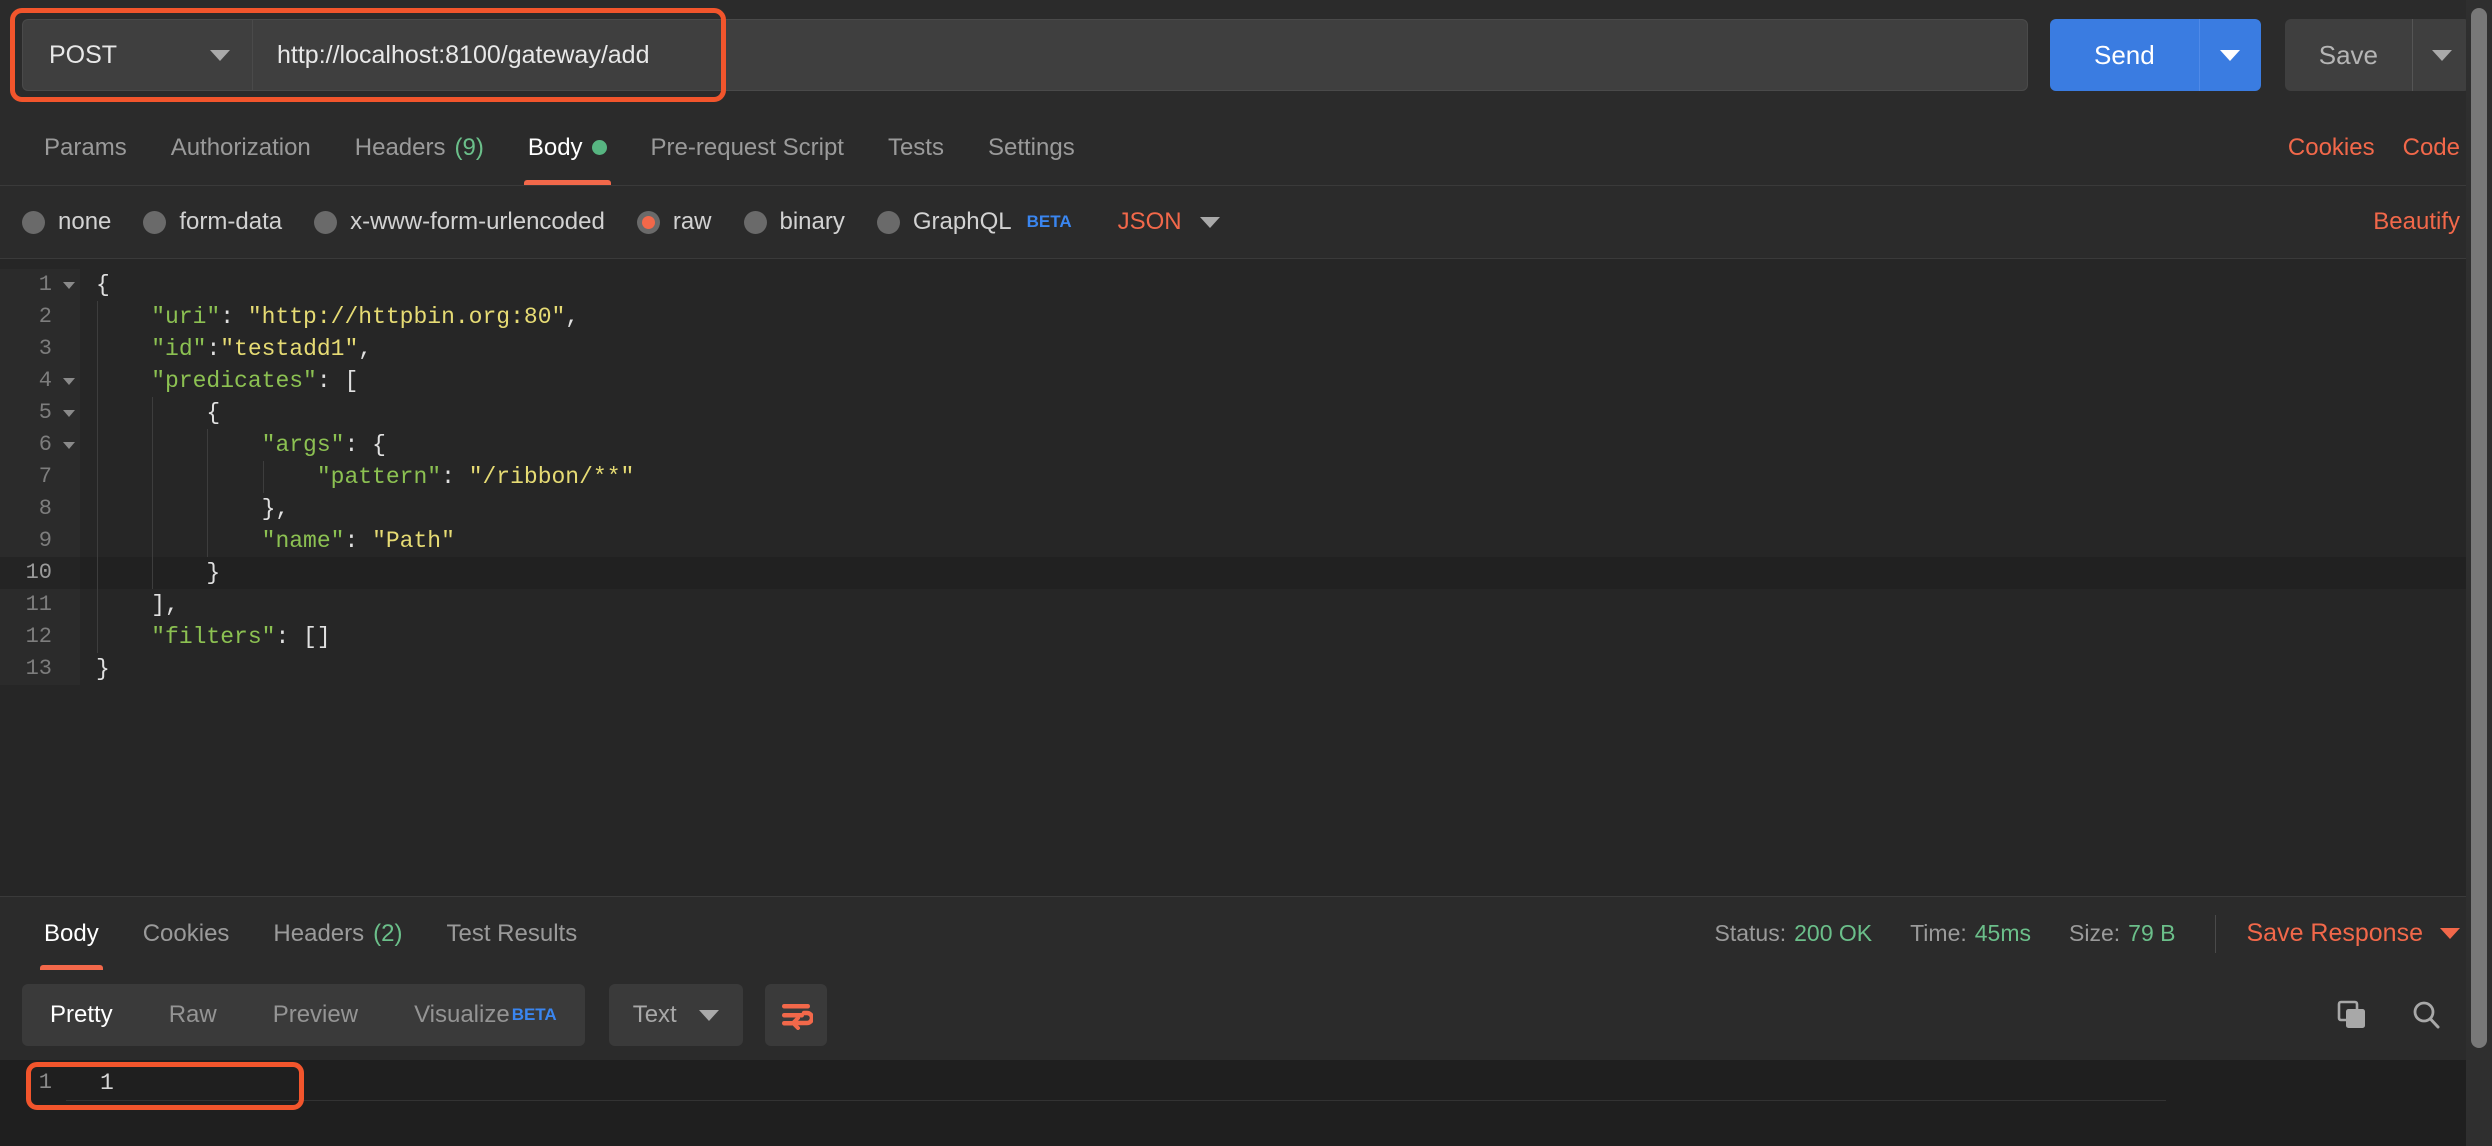  I want to click on save-response-button: Save Response, so click(2353, 933).